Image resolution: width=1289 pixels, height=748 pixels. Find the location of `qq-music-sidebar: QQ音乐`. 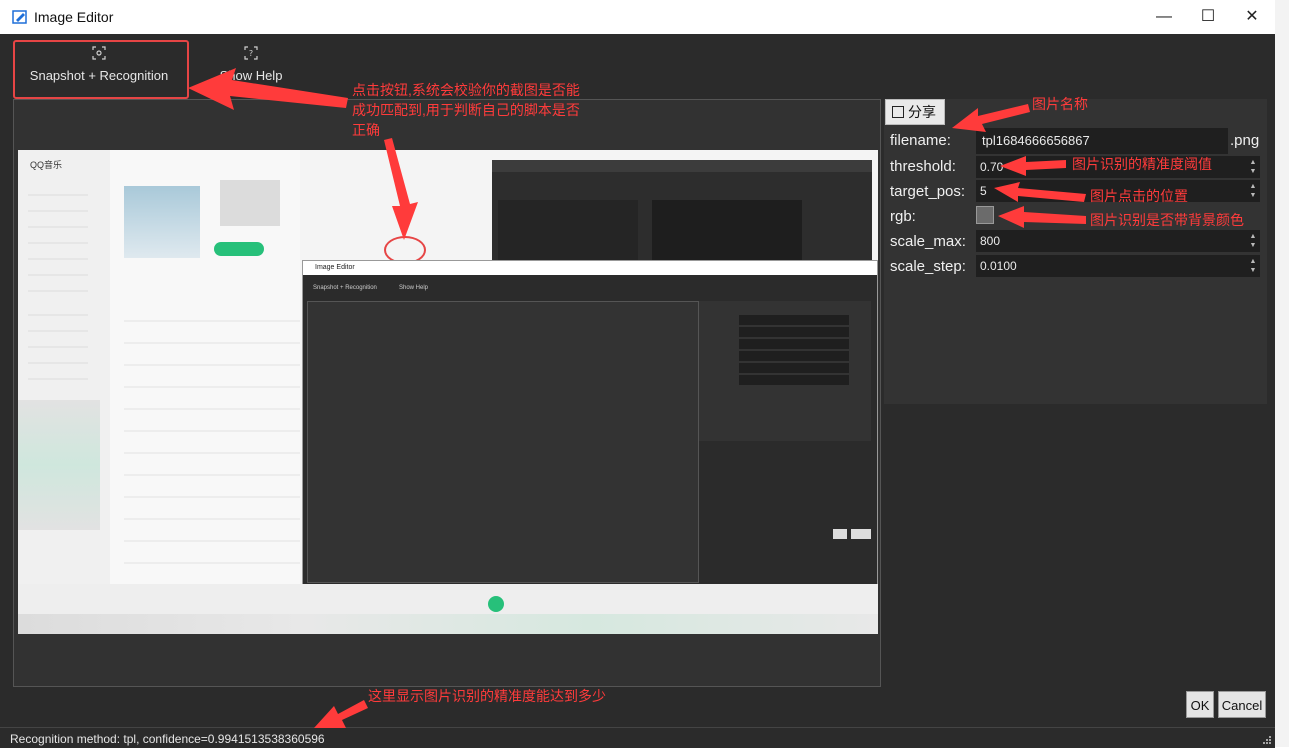

qq-music-sidebar: QQ音乐 is located at coordinates (64, 392).